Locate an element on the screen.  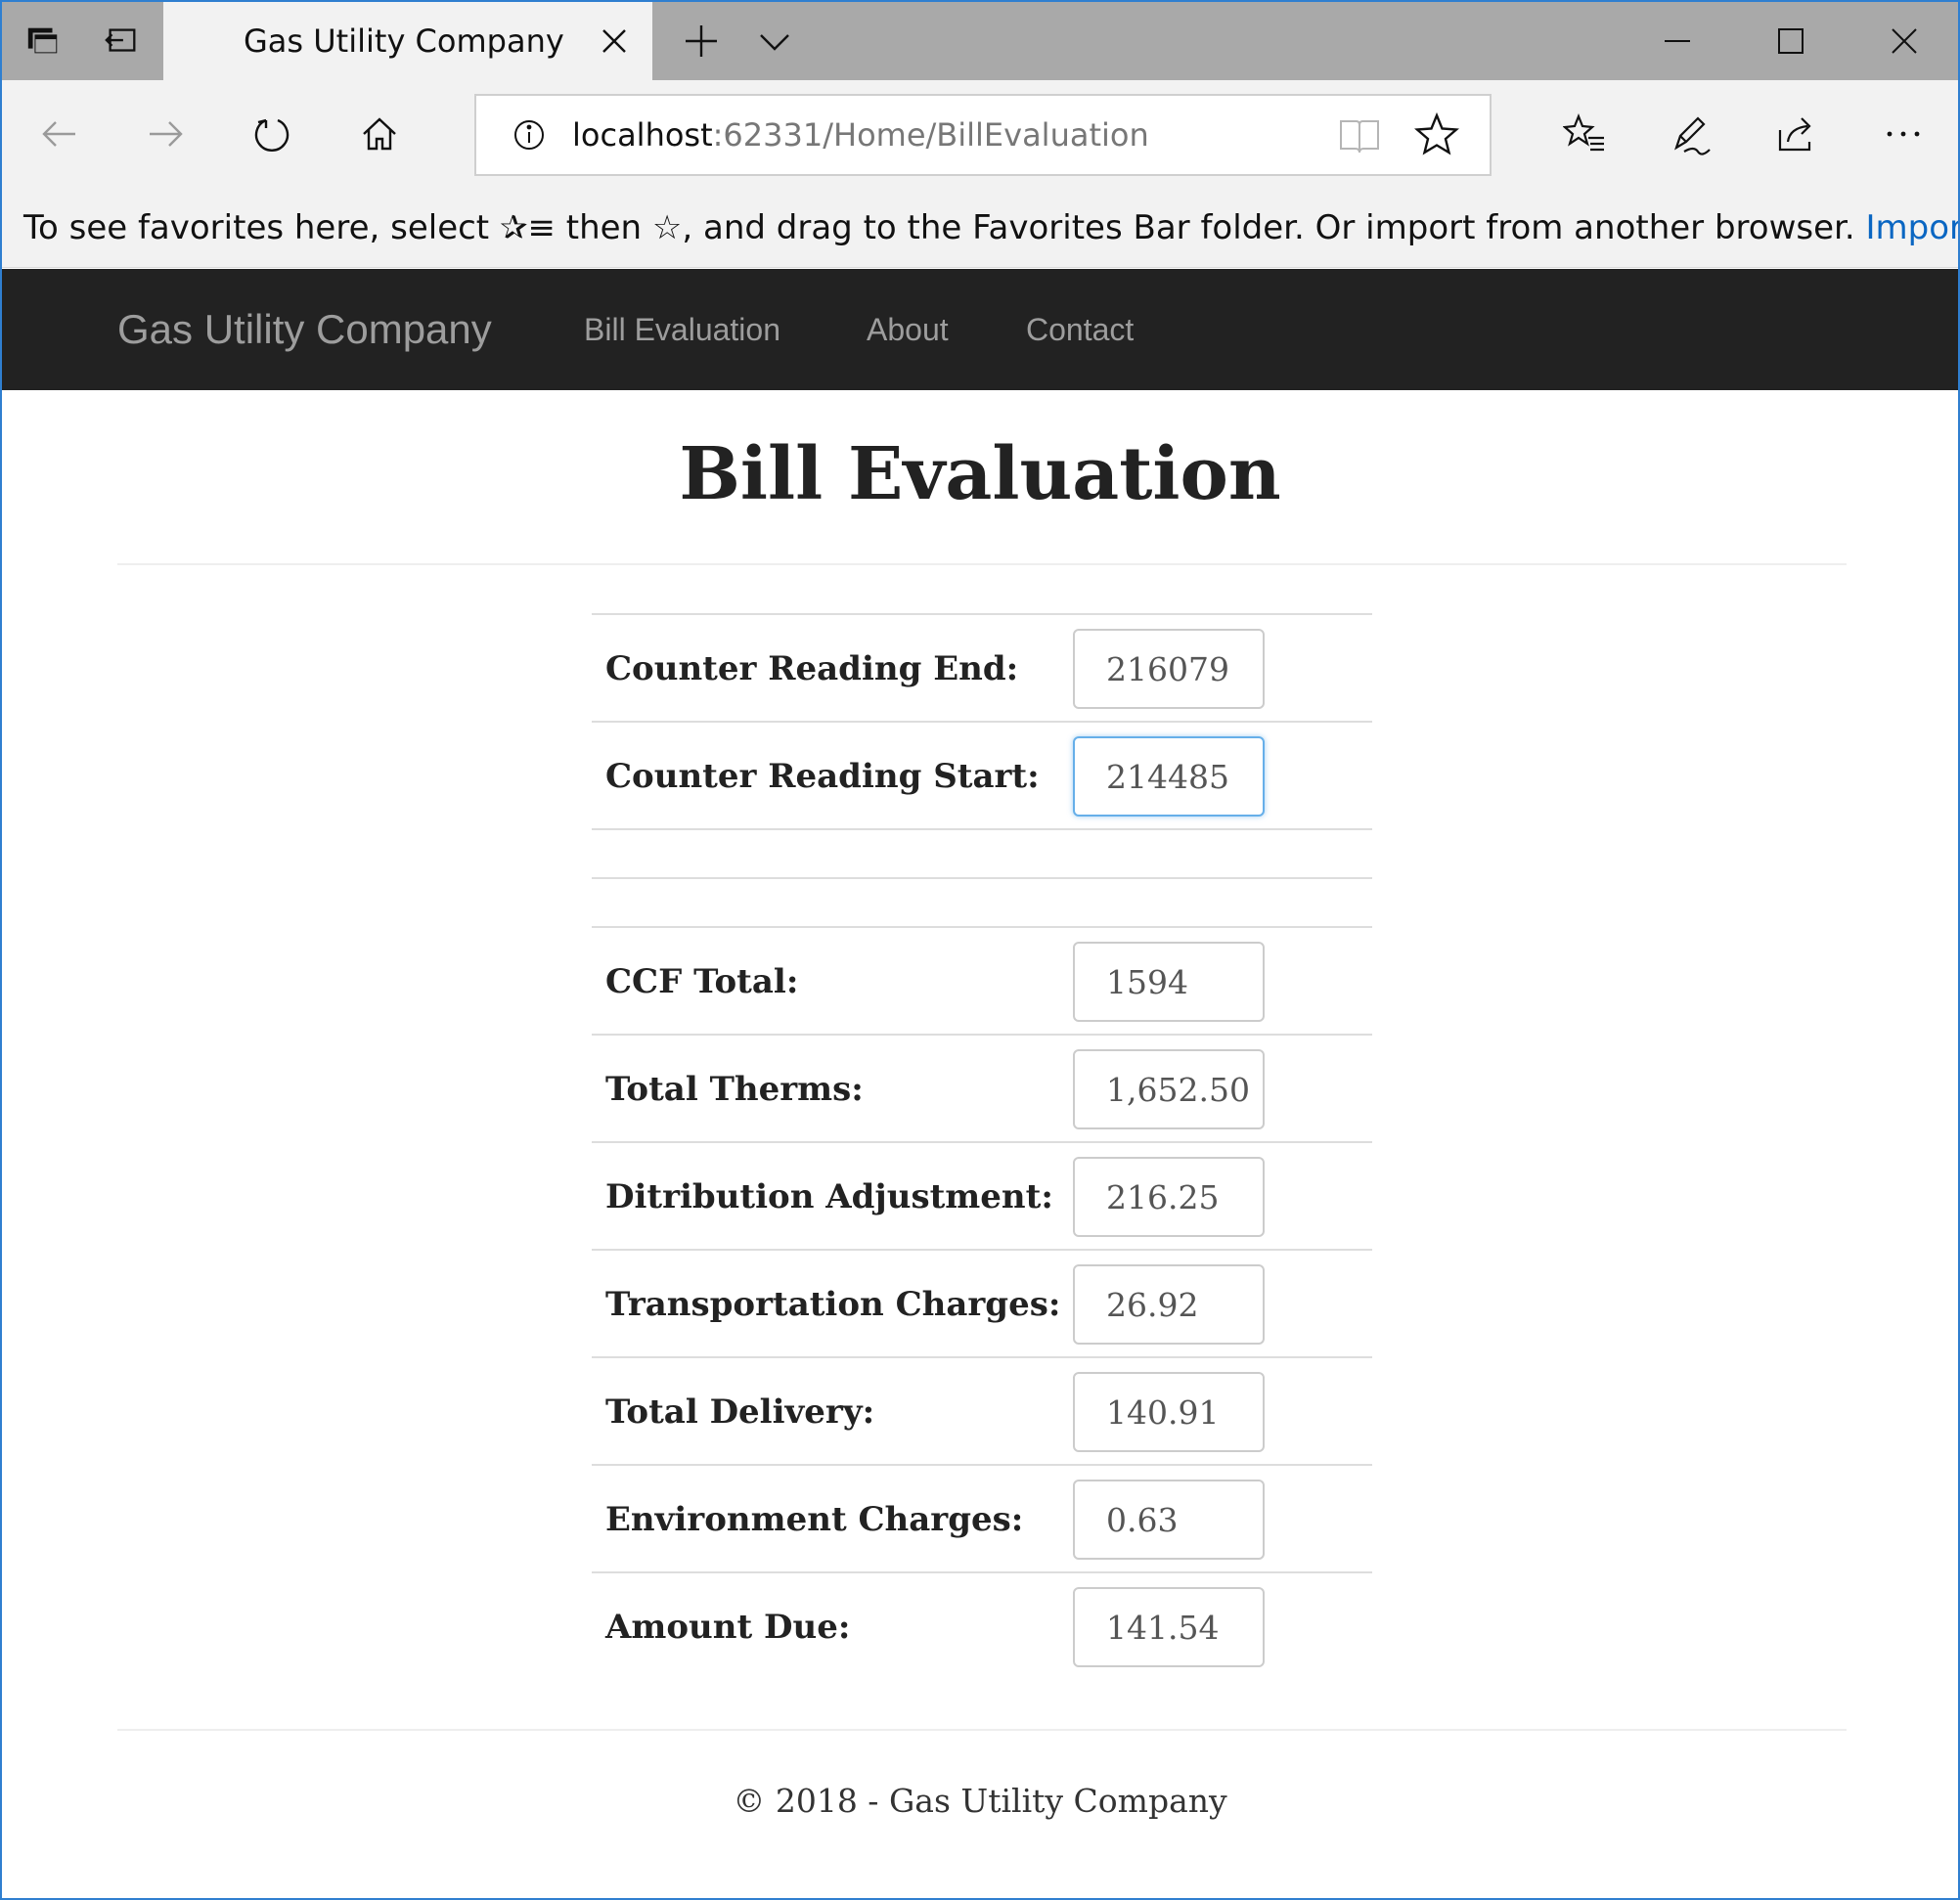
share-button is located at coordinates (1795, 134).